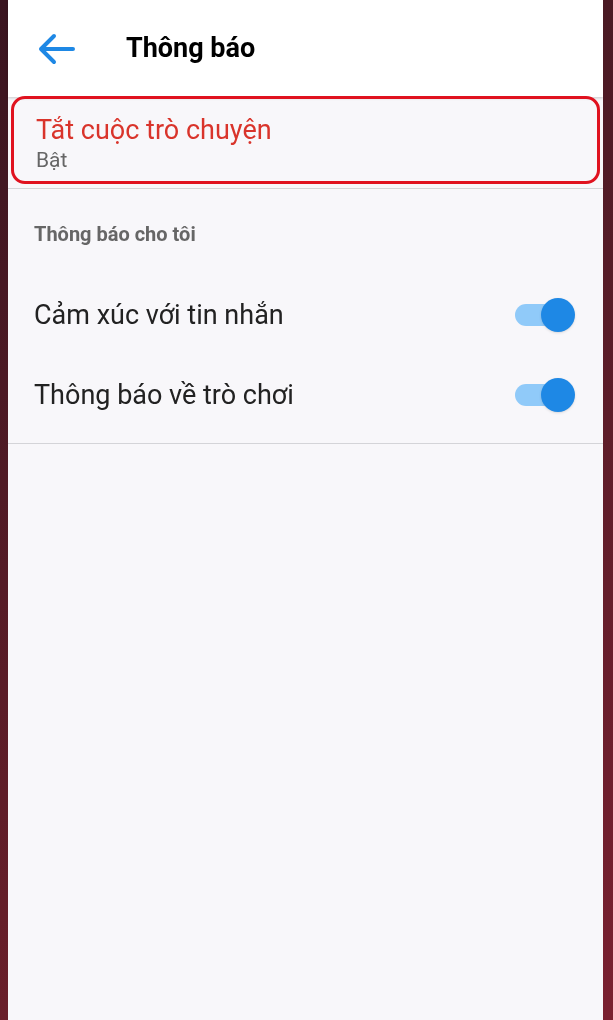  What do you see at coordinates (52, 160) in the screenshot?
I see `setting-value: Bật` at bounding box center [52, 160].